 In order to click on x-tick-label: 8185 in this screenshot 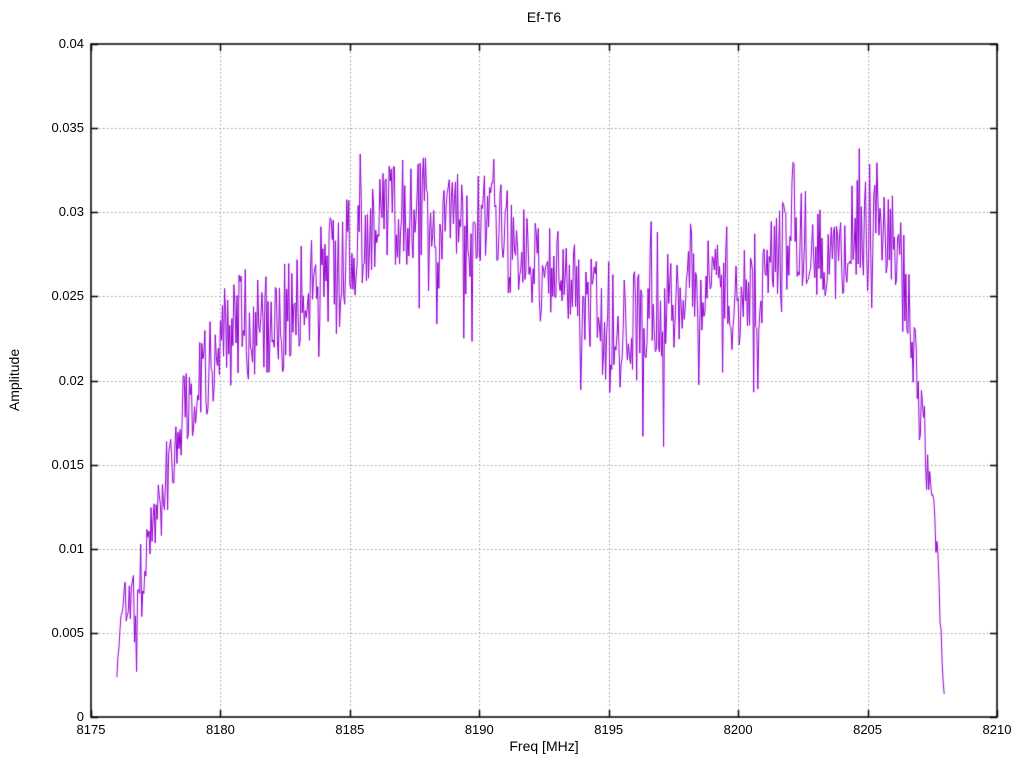, I will do `click(350, 729)`.